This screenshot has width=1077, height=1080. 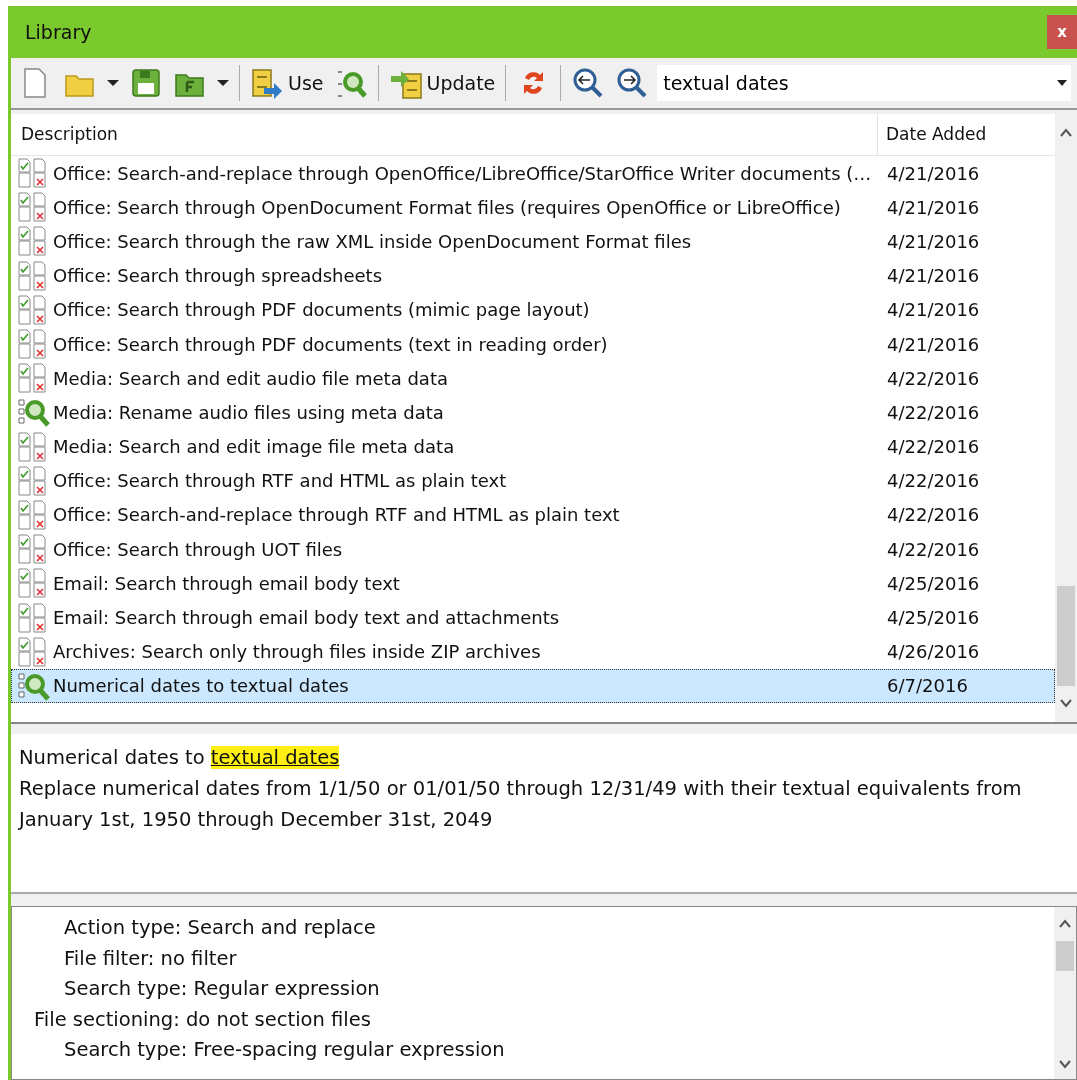 What do you see at coordinates (533, 651) in the screenshot?
I see `list-row: Archives: Search only through files inside ZIP archives 4/26/2016` at bounding box center [533, 651].